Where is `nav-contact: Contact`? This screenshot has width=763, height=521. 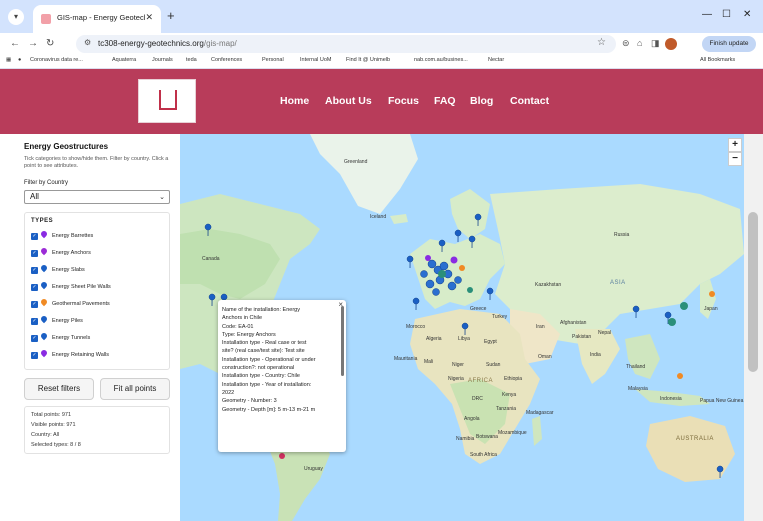 nav-contact: Contact is located at coordinates (529, 101).